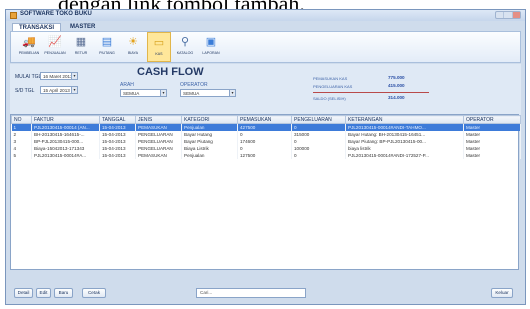  Describe the element at coordinates (209, 119) in the screenshot. I see `column-header: KATEGORI` at that location.